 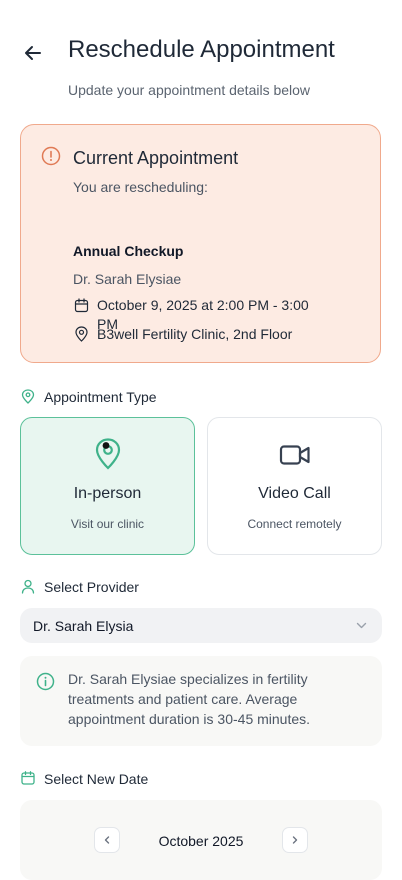 I want to click on appointment-location: B3well Fertility Clinic, 2nd Floor, so click(x=195, y=334).